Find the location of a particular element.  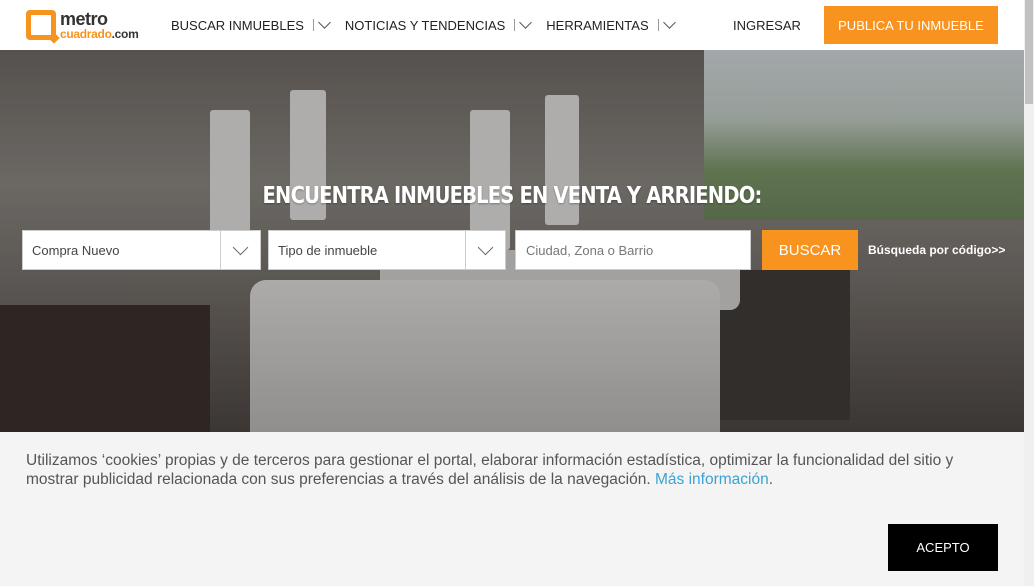

location-input is located at coordinates (633, 250).